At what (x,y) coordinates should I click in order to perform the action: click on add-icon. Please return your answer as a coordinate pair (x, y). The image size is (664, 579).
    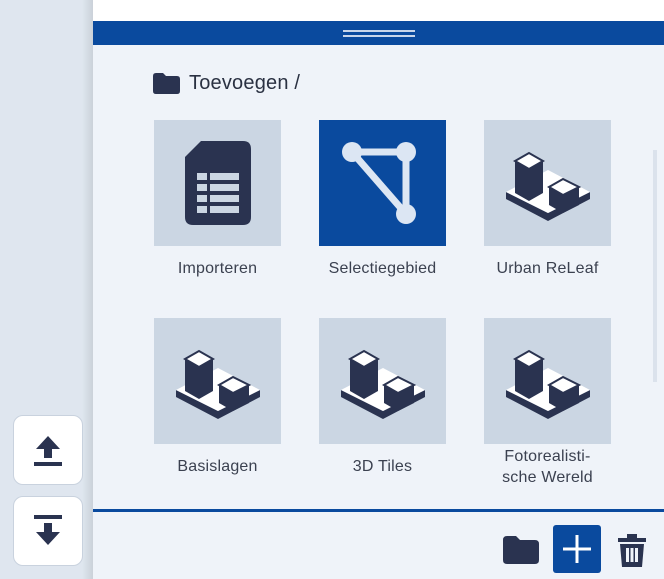
    Looking at the image, I should click on (577, 549).